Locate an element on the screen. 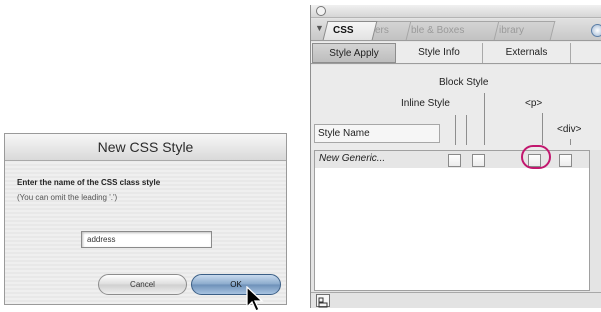  subtab-style-apply: Style Apply is located at coordinates (354, 53).